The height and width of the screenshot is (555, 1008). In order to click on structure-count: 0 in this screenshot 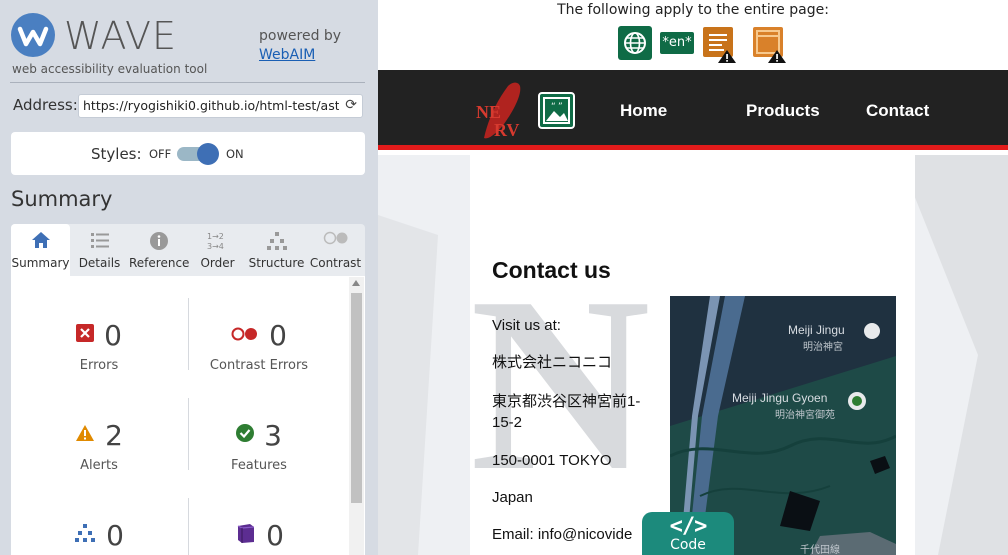, I will do `click(115, 535)`.